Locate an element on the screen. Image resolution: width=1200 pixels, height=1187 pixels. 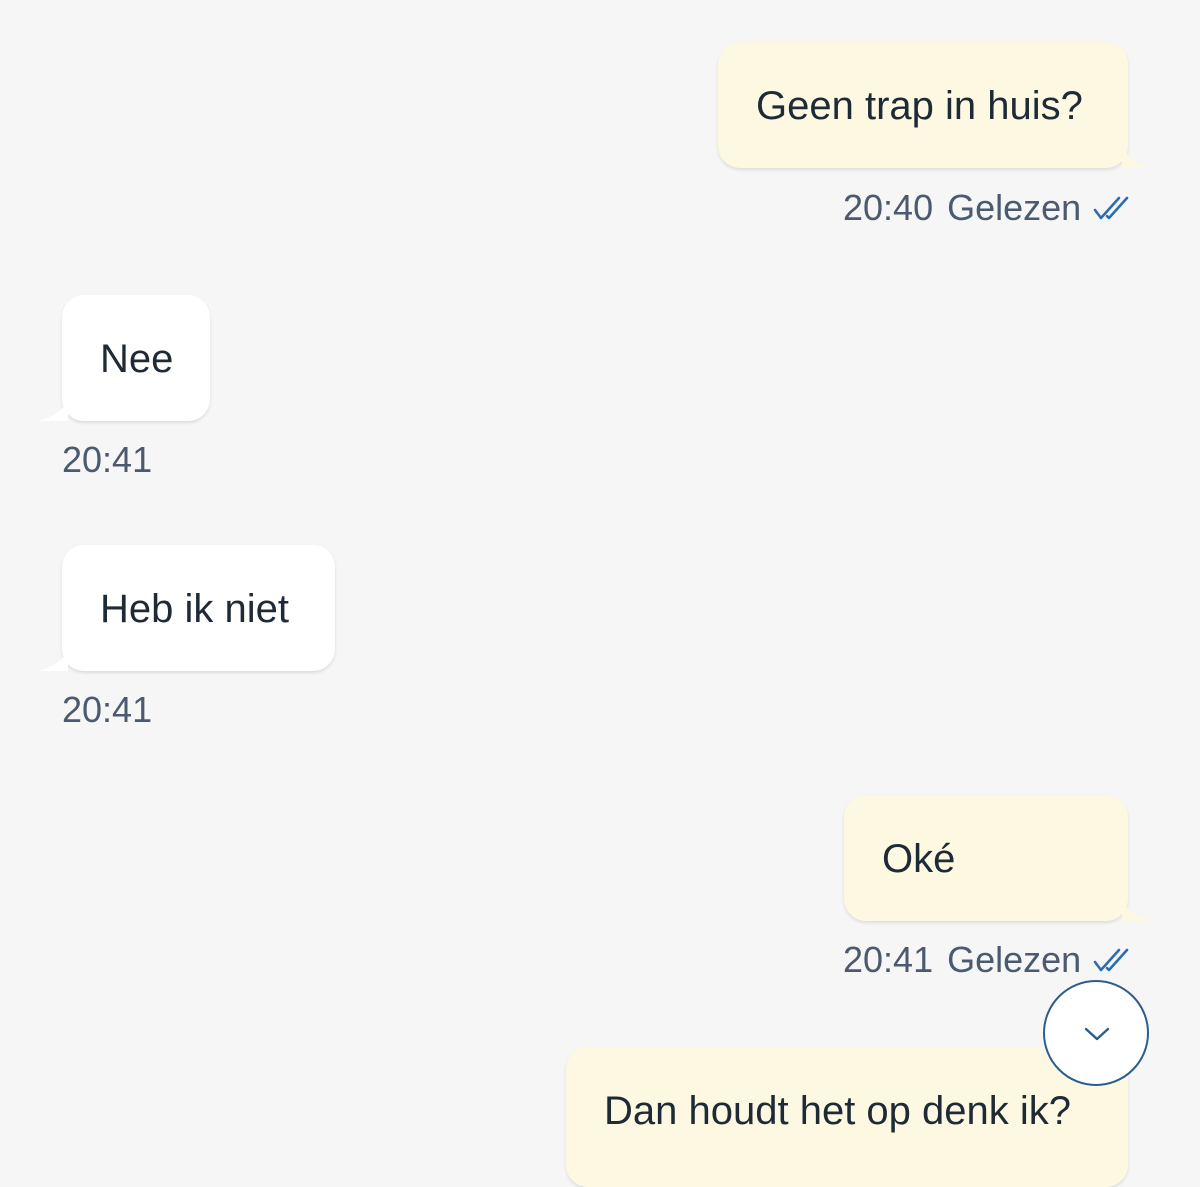
message-bubble-outgoing: Geen trap in huis? is located at coordinates (935, 105).